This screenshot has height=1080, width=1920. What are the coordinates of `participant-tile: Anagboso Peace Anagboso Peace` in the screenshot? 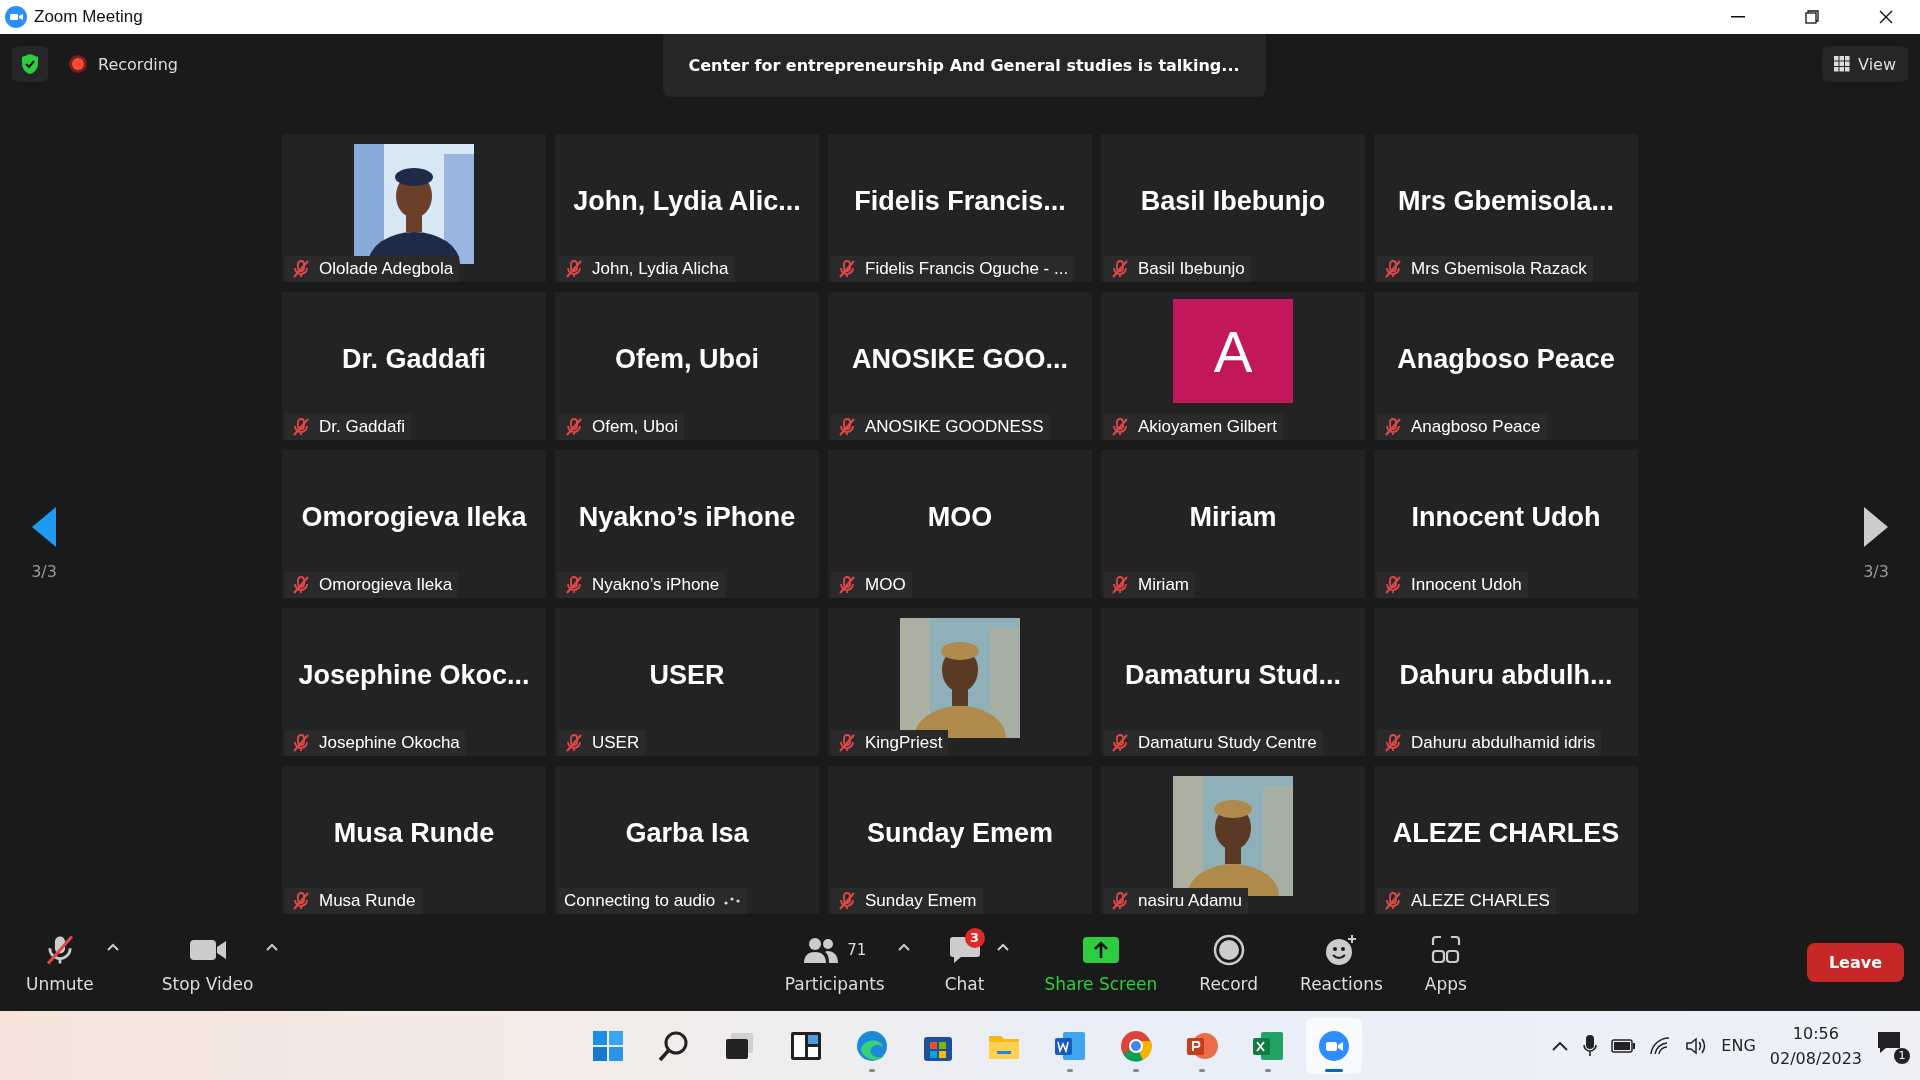 It's located at (1506, 366).